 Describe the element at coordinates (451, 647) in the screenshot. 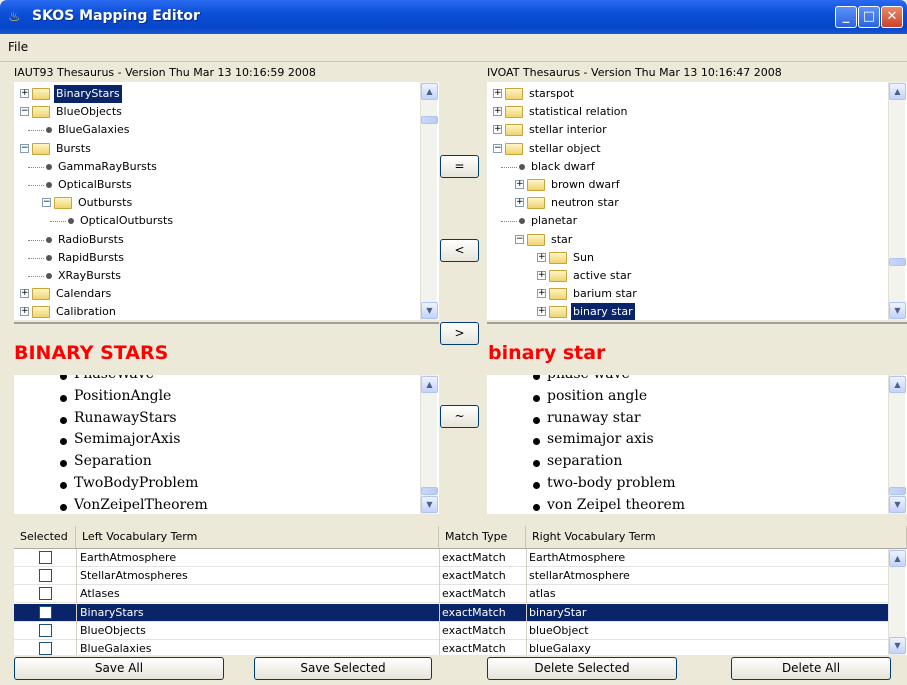

I see `table-row: BlueGalaxies exactMatch blueGalaxy` at that location.